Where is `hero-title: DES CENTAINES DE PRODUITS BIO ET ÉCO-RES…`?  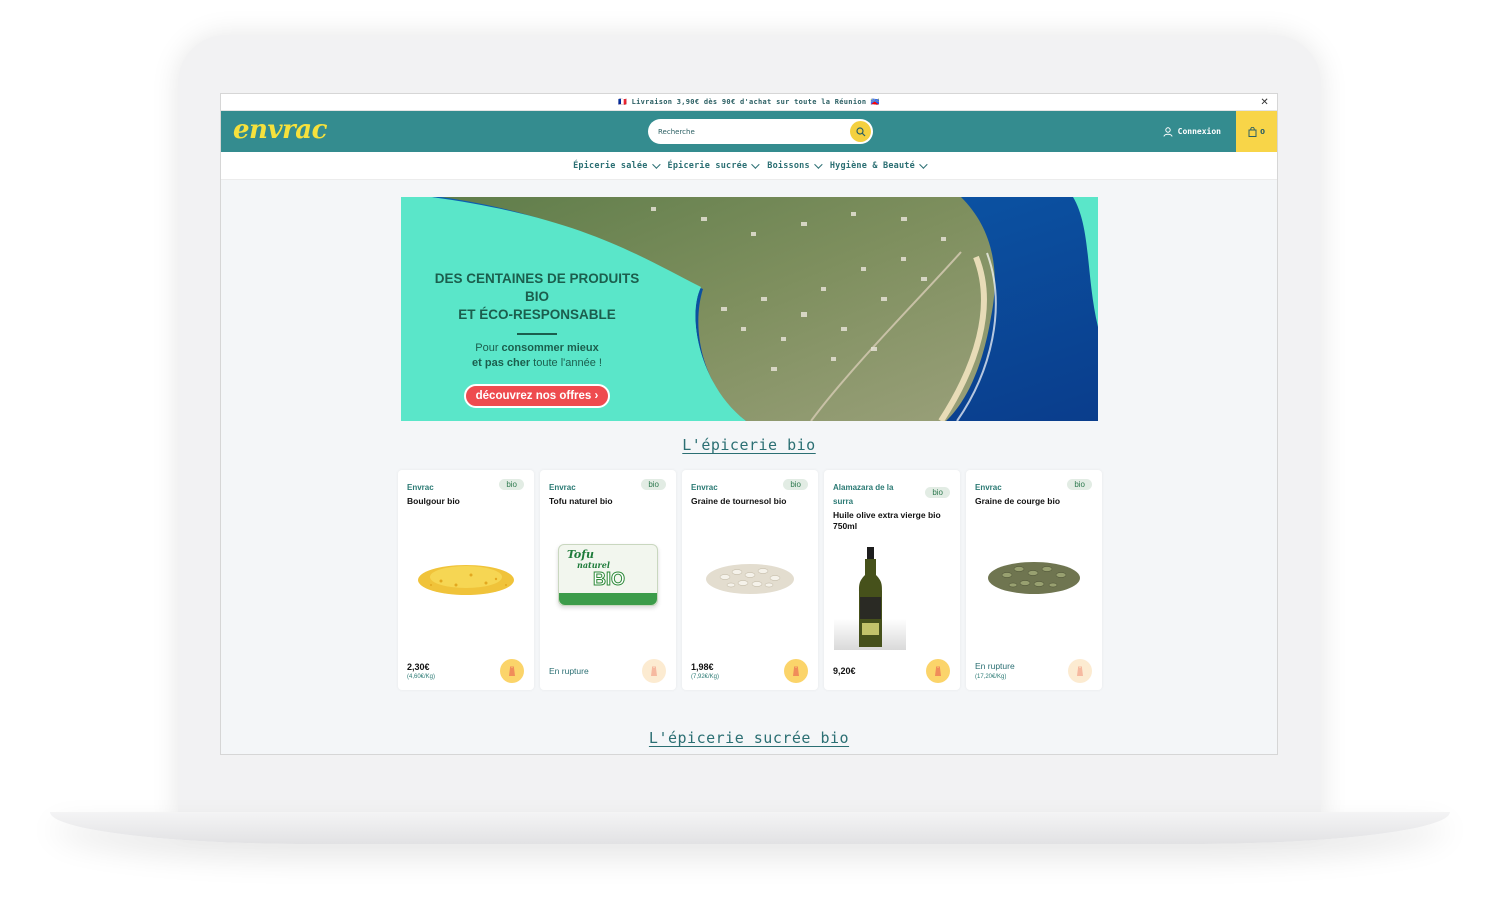 hero-title: DES CENTAINES DE PRODUITS BIO ET ÉCO-RES… is located at coordinates (537, 297).